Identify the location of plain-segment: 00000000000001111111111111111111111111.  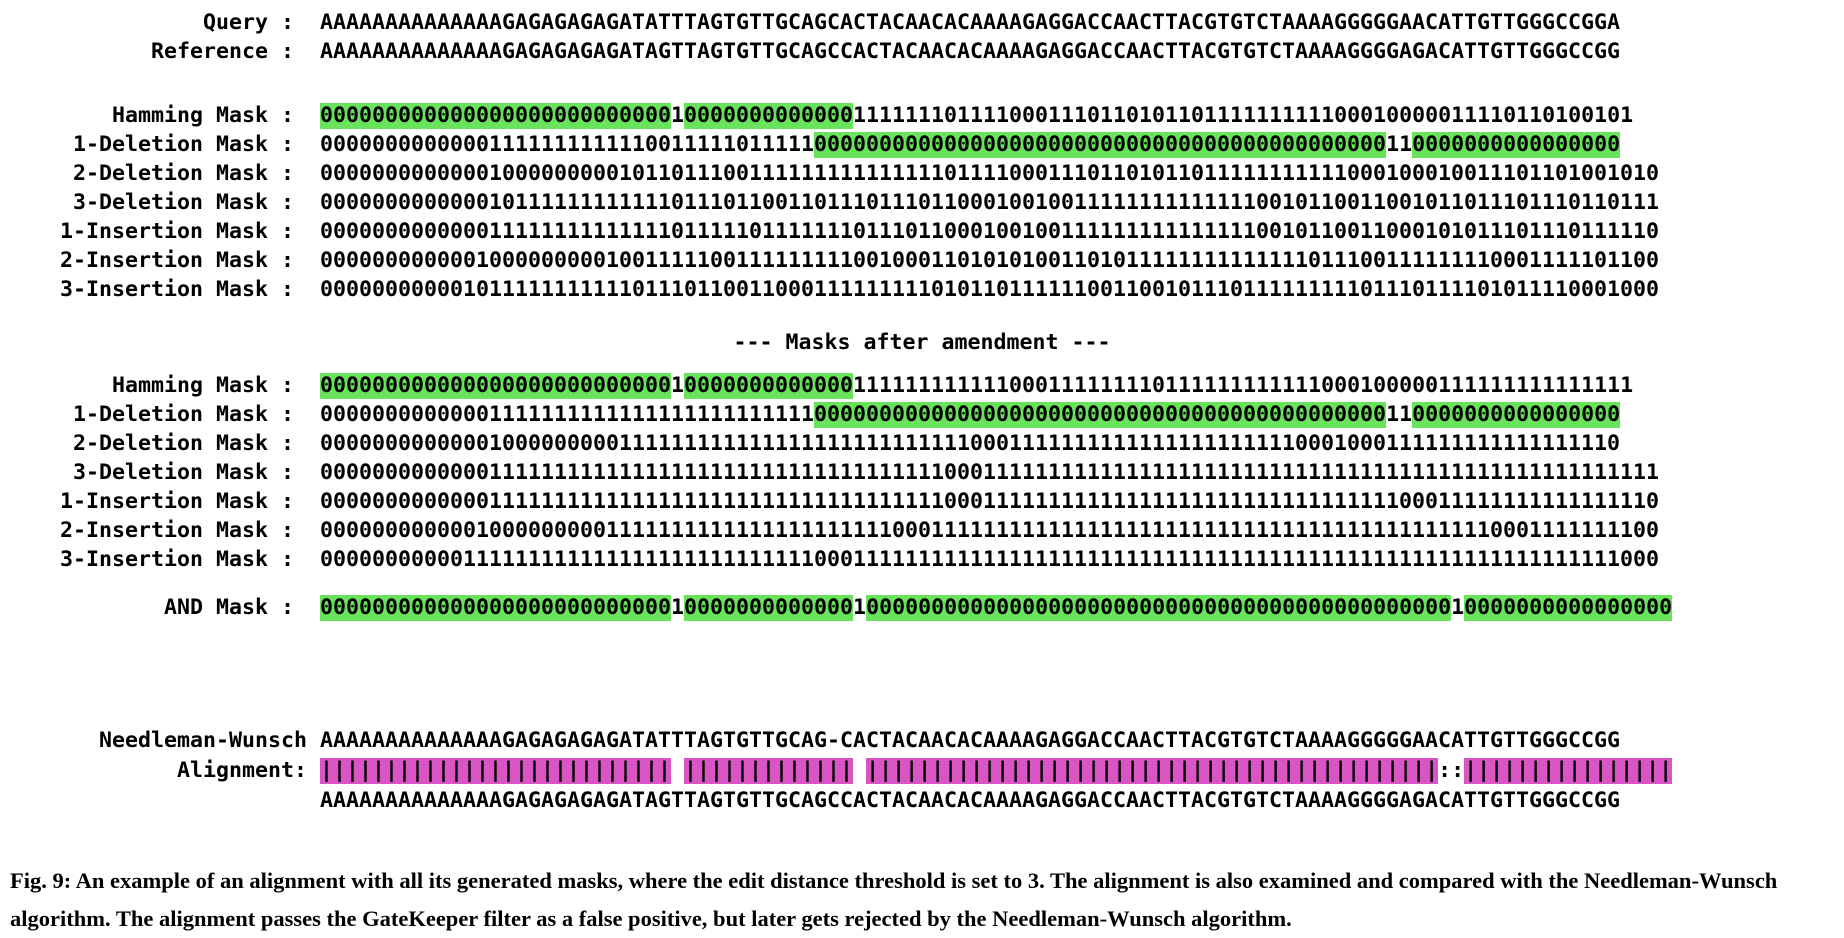
(567, 414).